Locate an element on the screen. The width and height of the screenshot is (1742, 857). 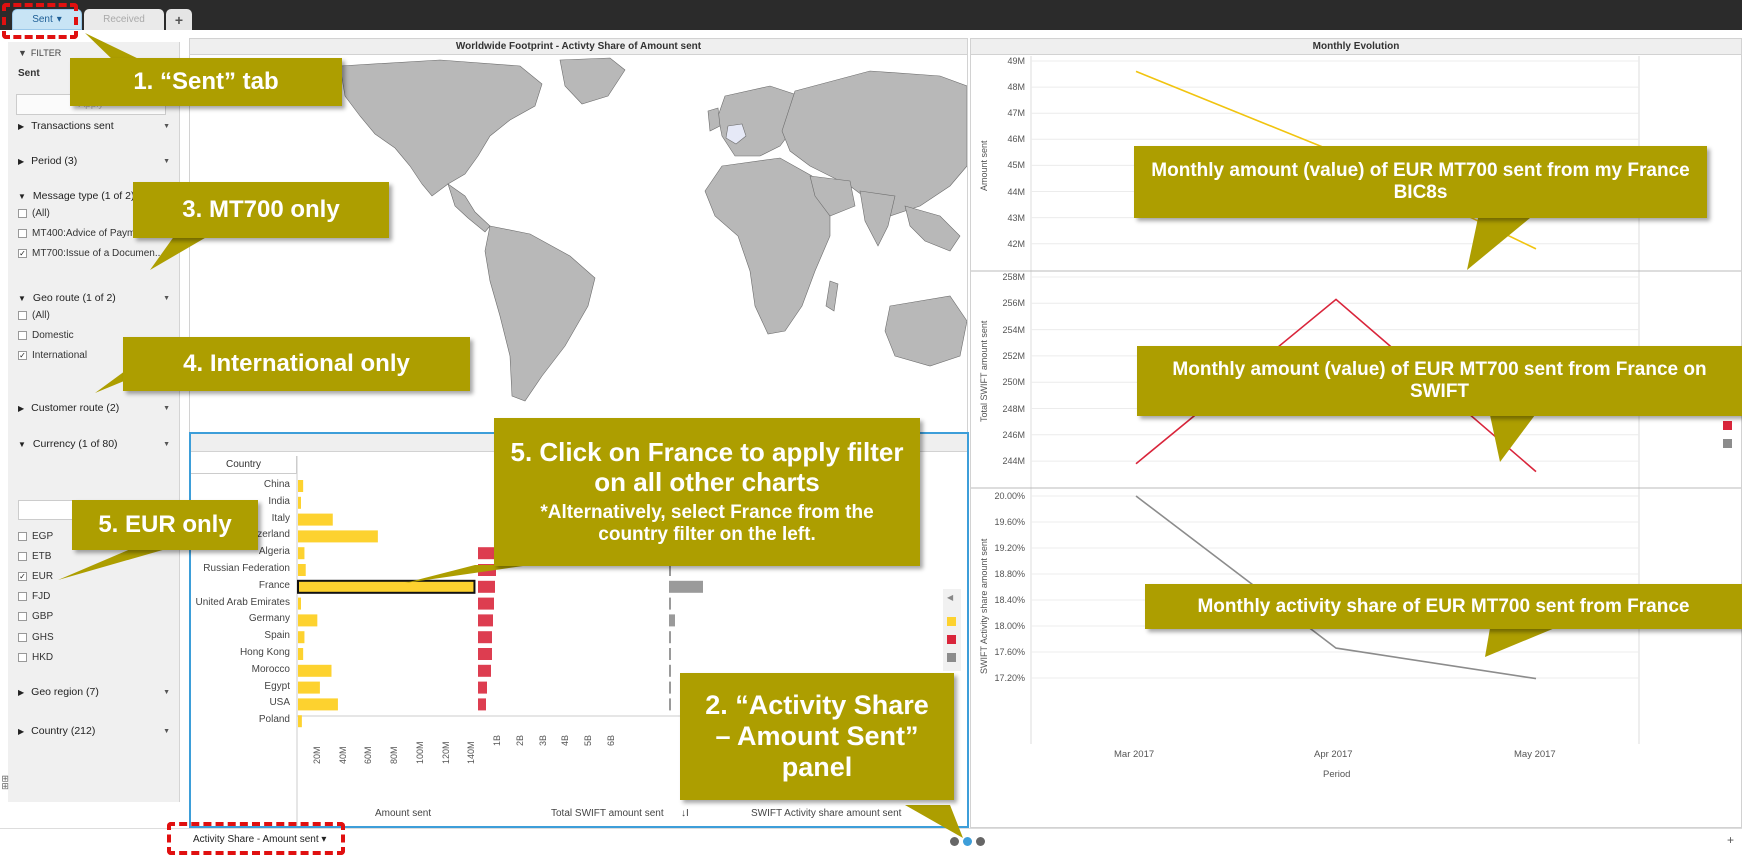
section-currency: ▼ Currency (1 of 80) ▼ is located at coordinates (94, 444).